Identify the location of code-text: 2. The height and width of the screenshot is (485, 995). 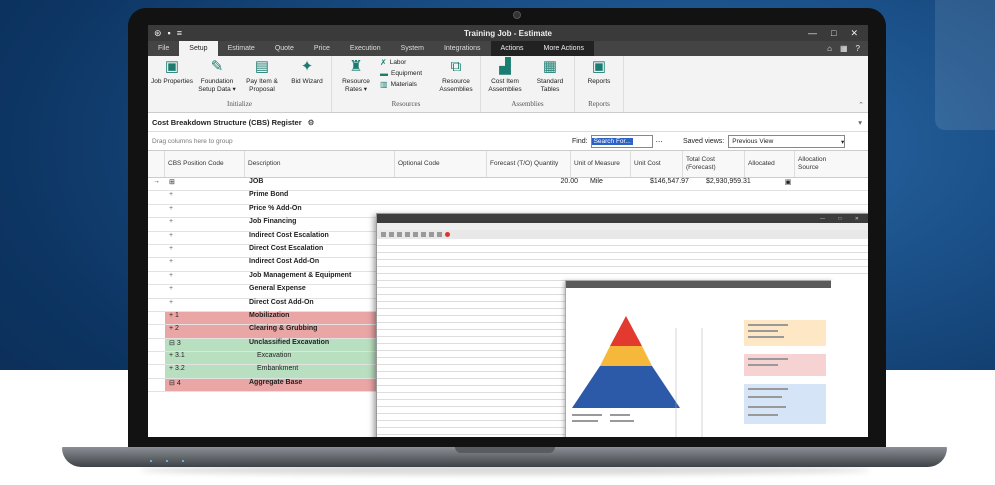
(177, 329).